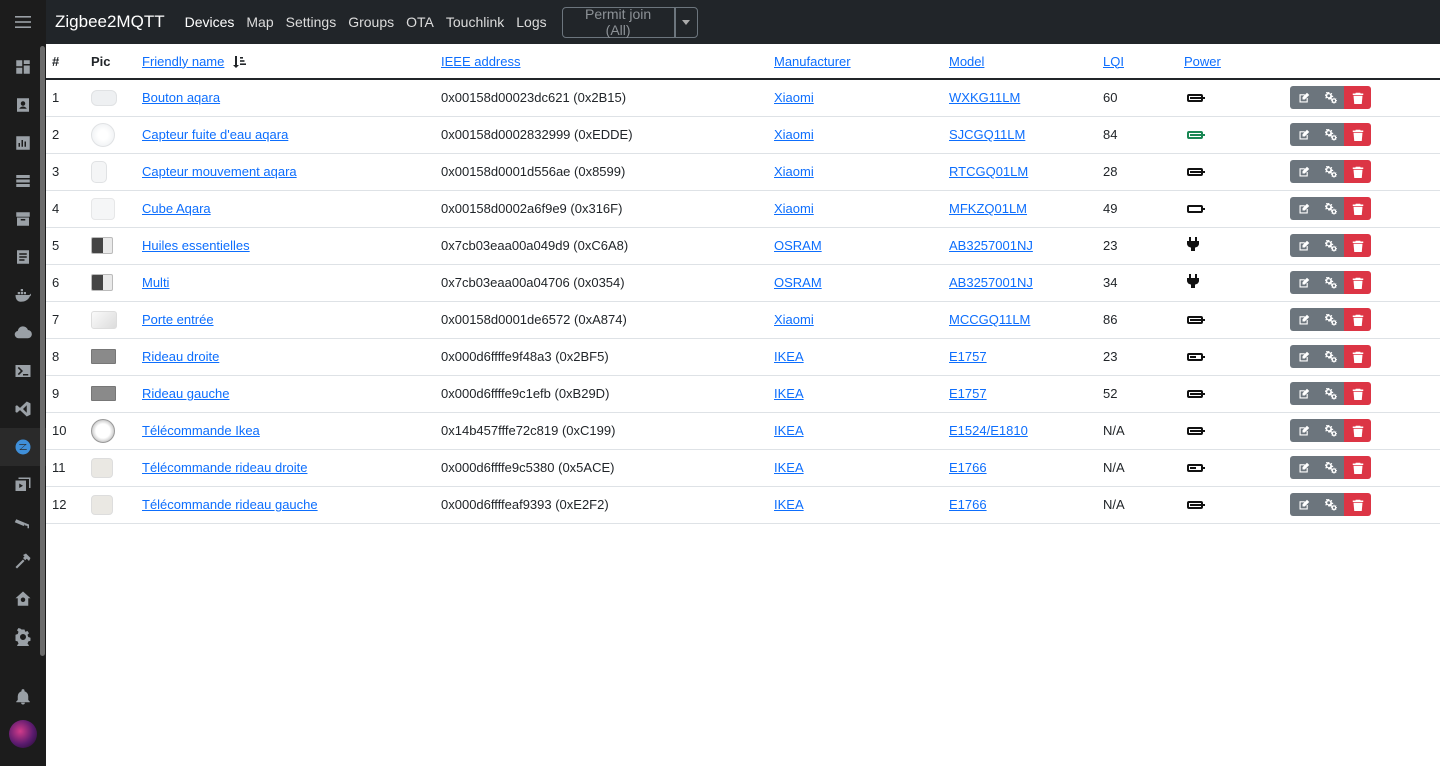  What do you see at coordinates (181, 97) in the screenshot?
I see `device-name-link: Bouton aqara` at bounding box center [181, 97].